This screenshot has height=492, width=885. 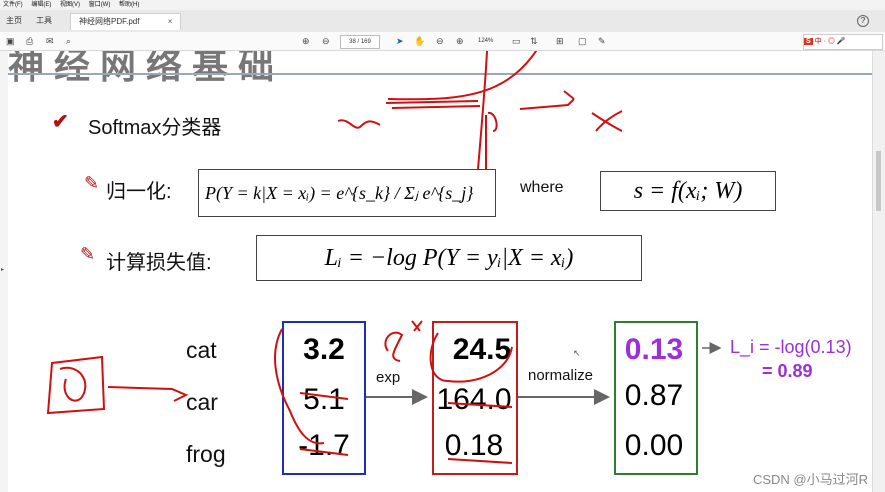 What do you see at coordinates (419, 41) in the screenshot?
I see `hand-tool-icon: ✋` at bounding box center [419, 41].